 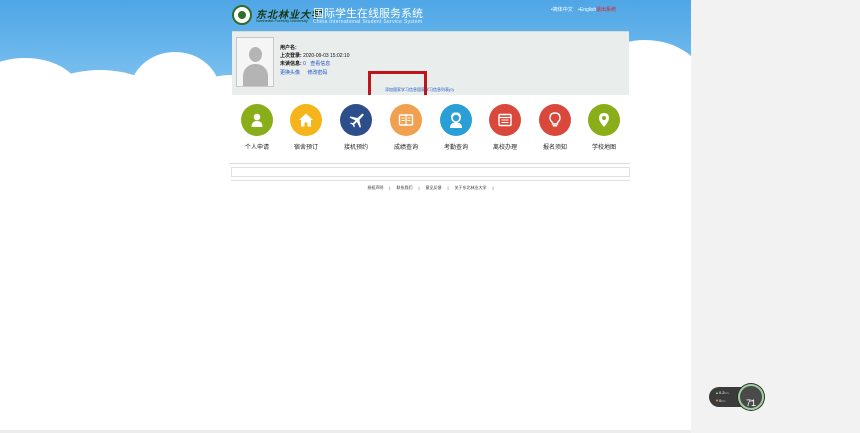 I want to click on footer-link-feedback: 意见反馈, so click(x=434, y=187).